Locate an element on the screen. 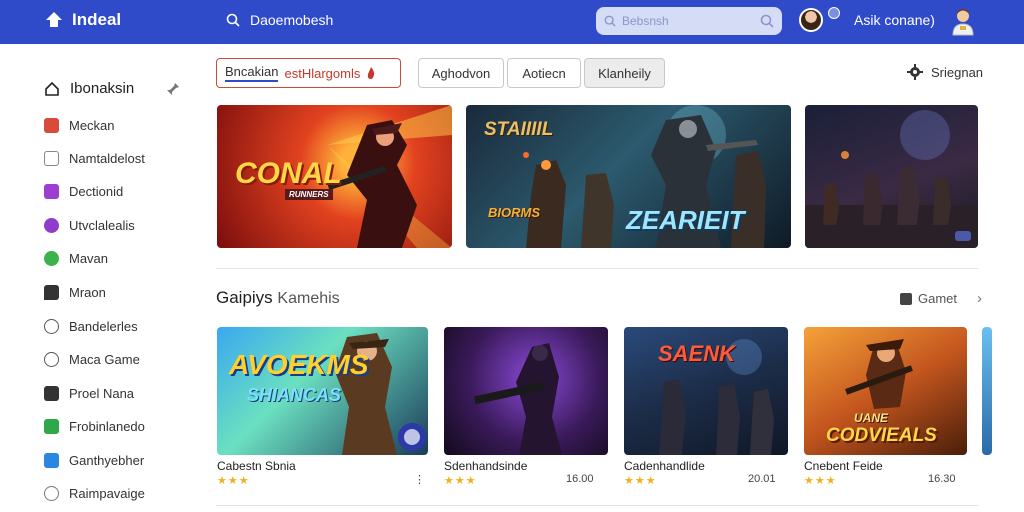 Image resolution: width=1024 pixels, height=512 pixels. game-card-1: AVOEKMS SHIANCAS is located at coordinates (322, 391).